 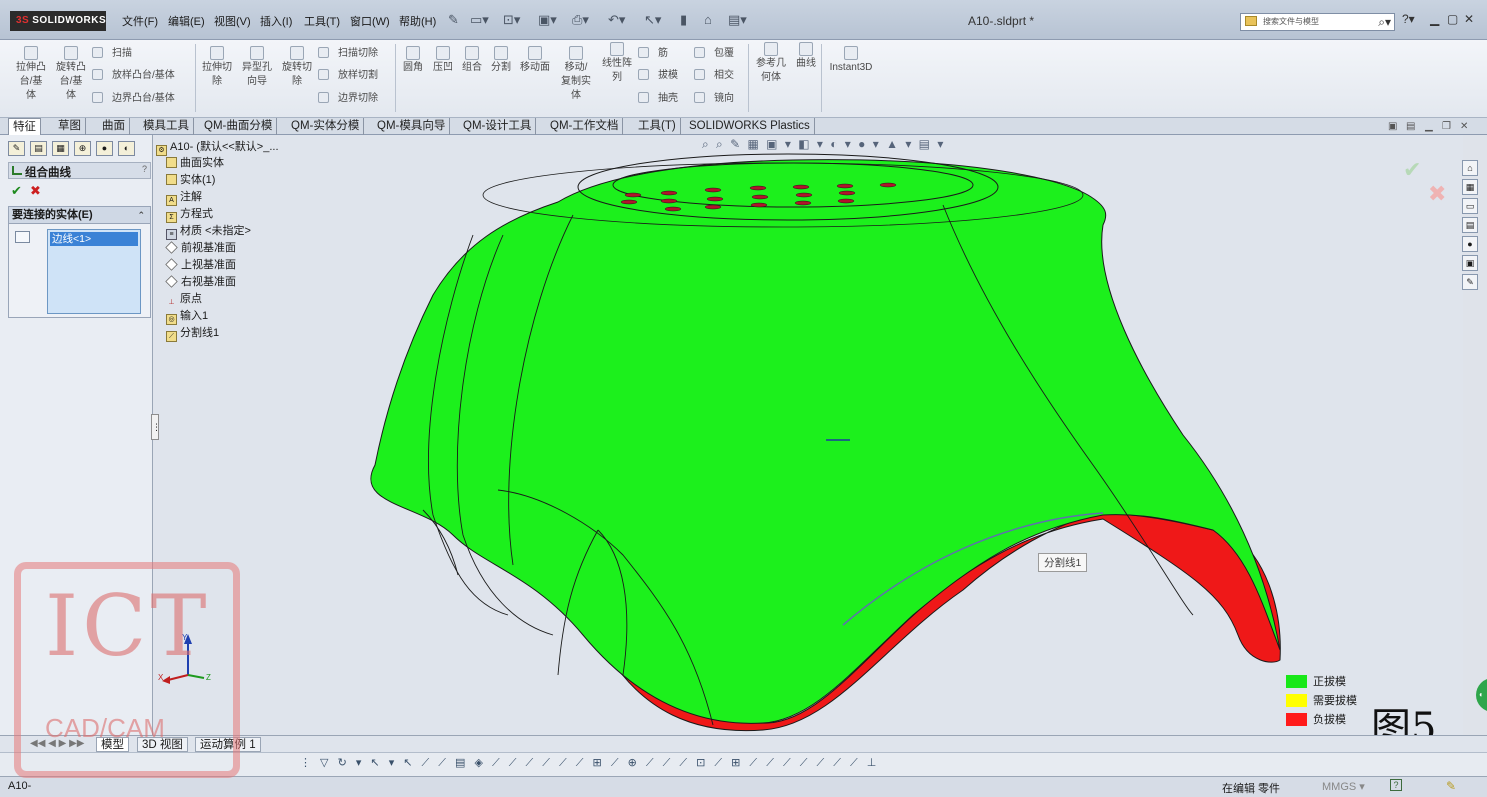 I want to click on tab-qm-design-tools: QM-设计工具, so click(x=498, y=126).